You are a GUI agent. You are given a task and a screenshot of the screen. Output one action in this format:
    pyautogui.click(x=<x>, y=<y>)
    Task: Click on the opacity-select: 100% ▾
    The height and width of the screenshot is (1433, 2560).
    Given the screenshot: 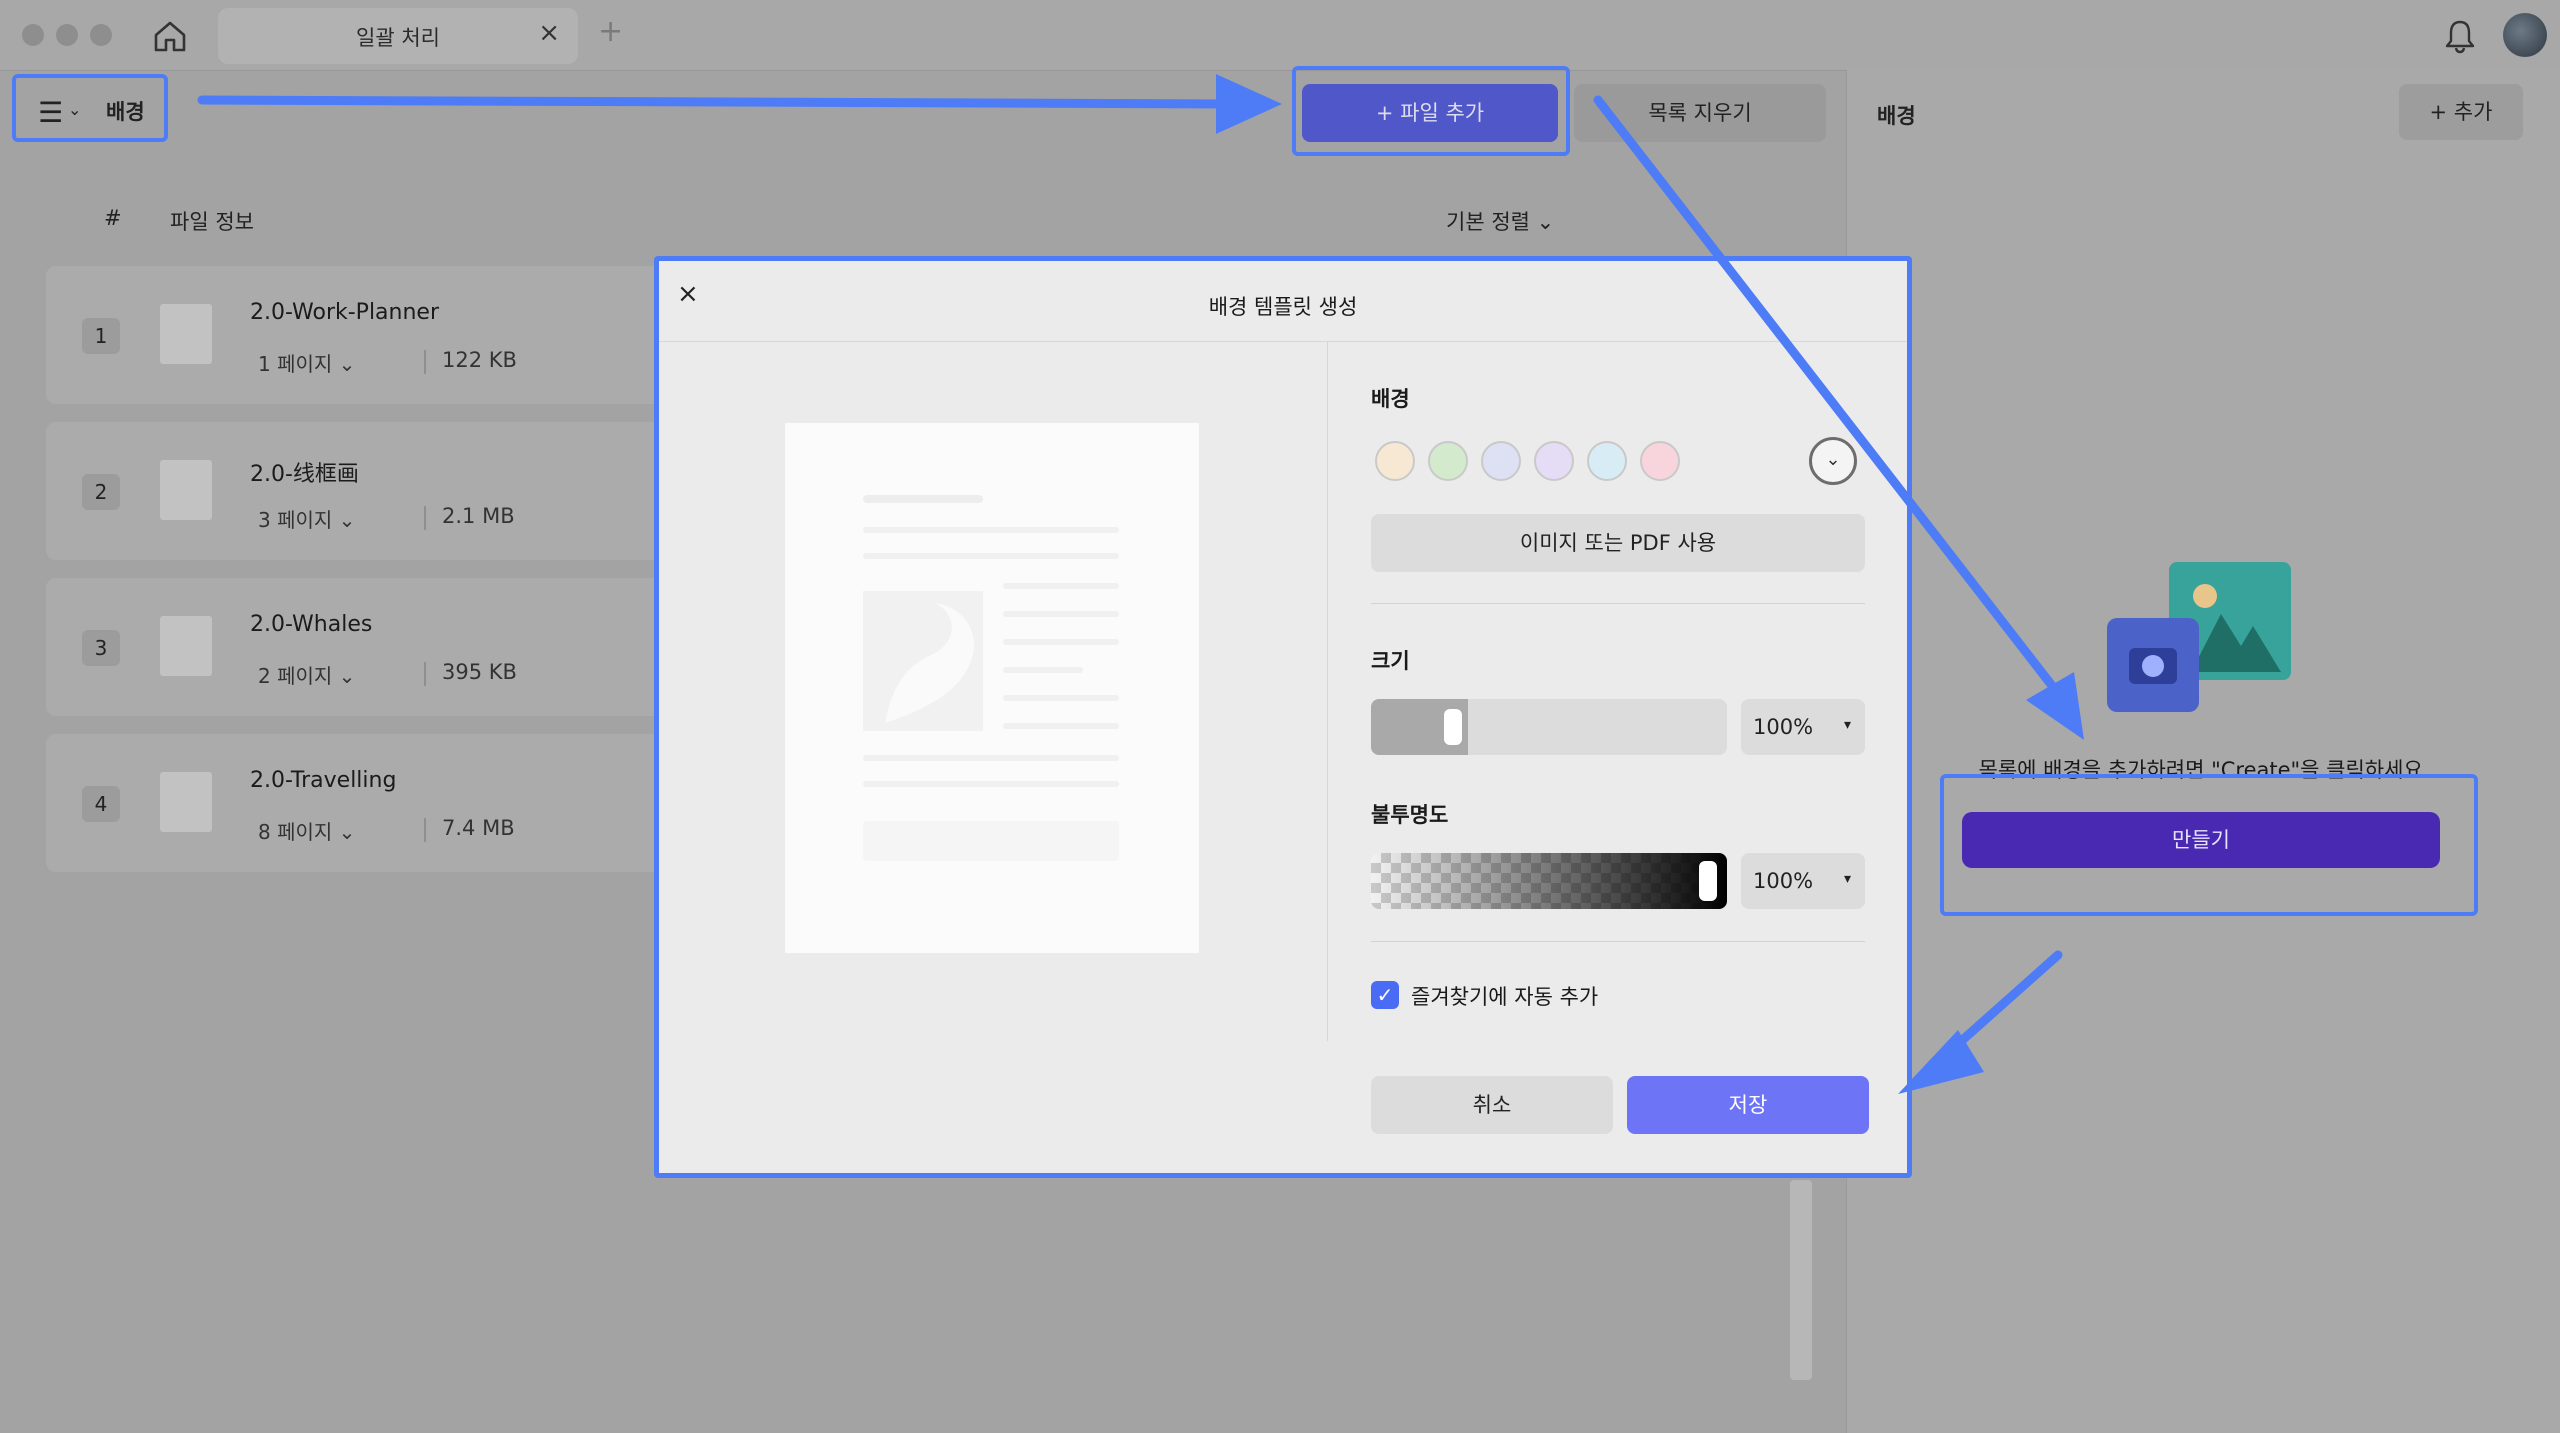 What is the action you would take?
    pyautogui.click(x=1803, y=881)
    